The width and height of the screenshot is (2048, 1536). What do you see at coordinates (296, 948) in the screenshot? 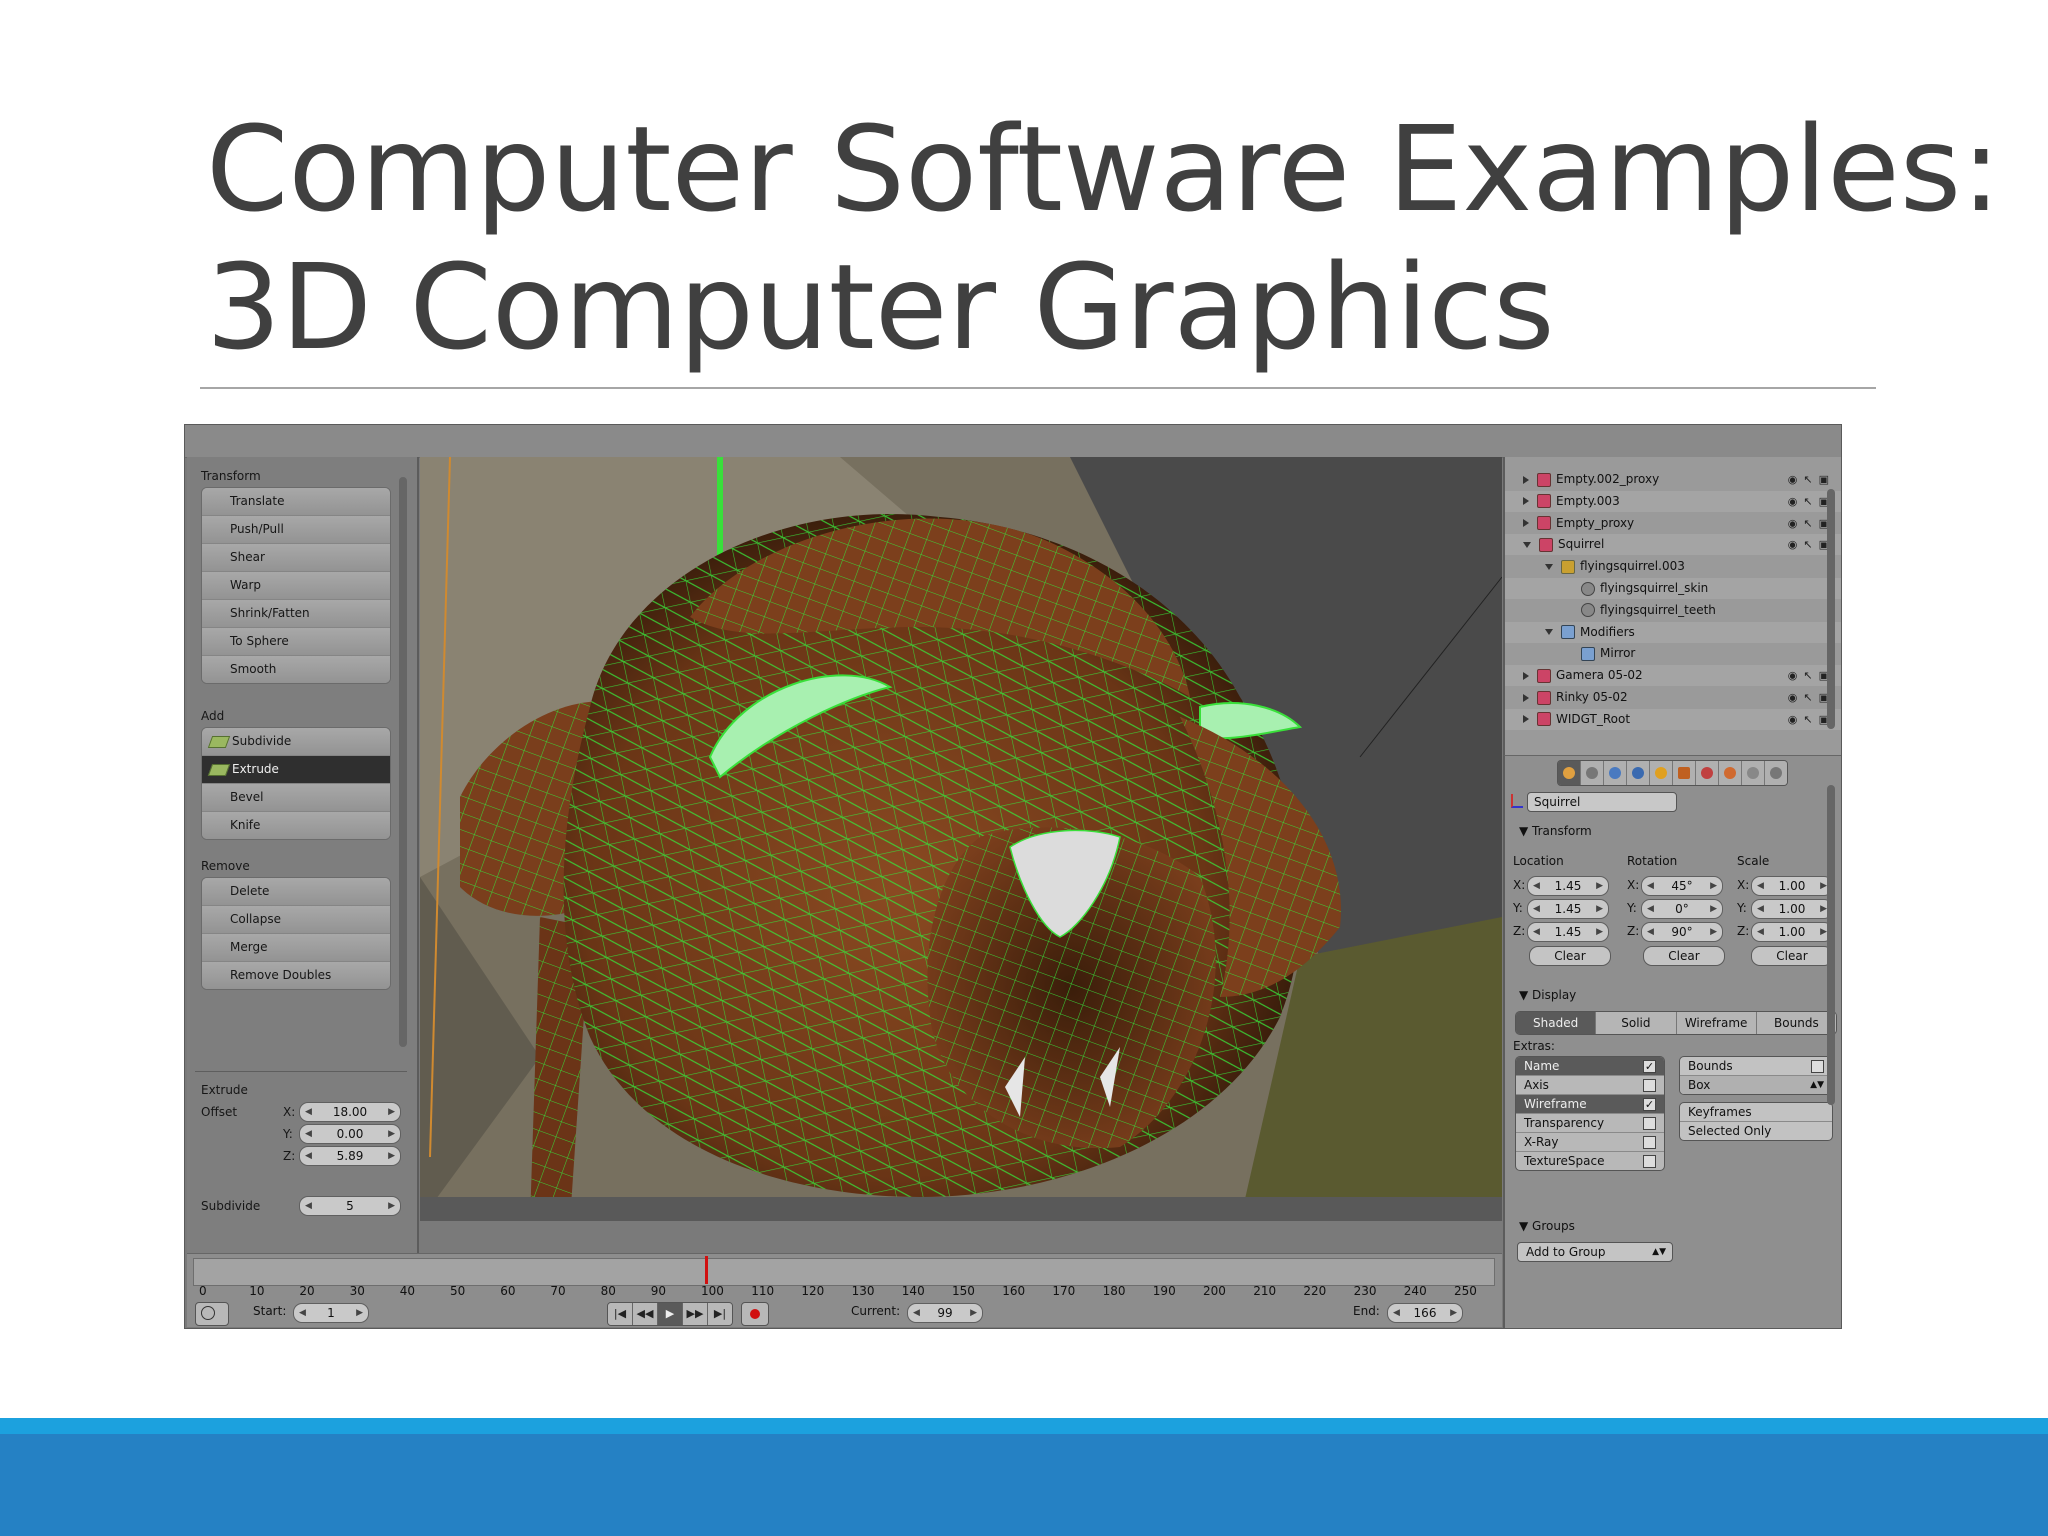
I see `merge-button: Merge` at bounding box center [296, 948].